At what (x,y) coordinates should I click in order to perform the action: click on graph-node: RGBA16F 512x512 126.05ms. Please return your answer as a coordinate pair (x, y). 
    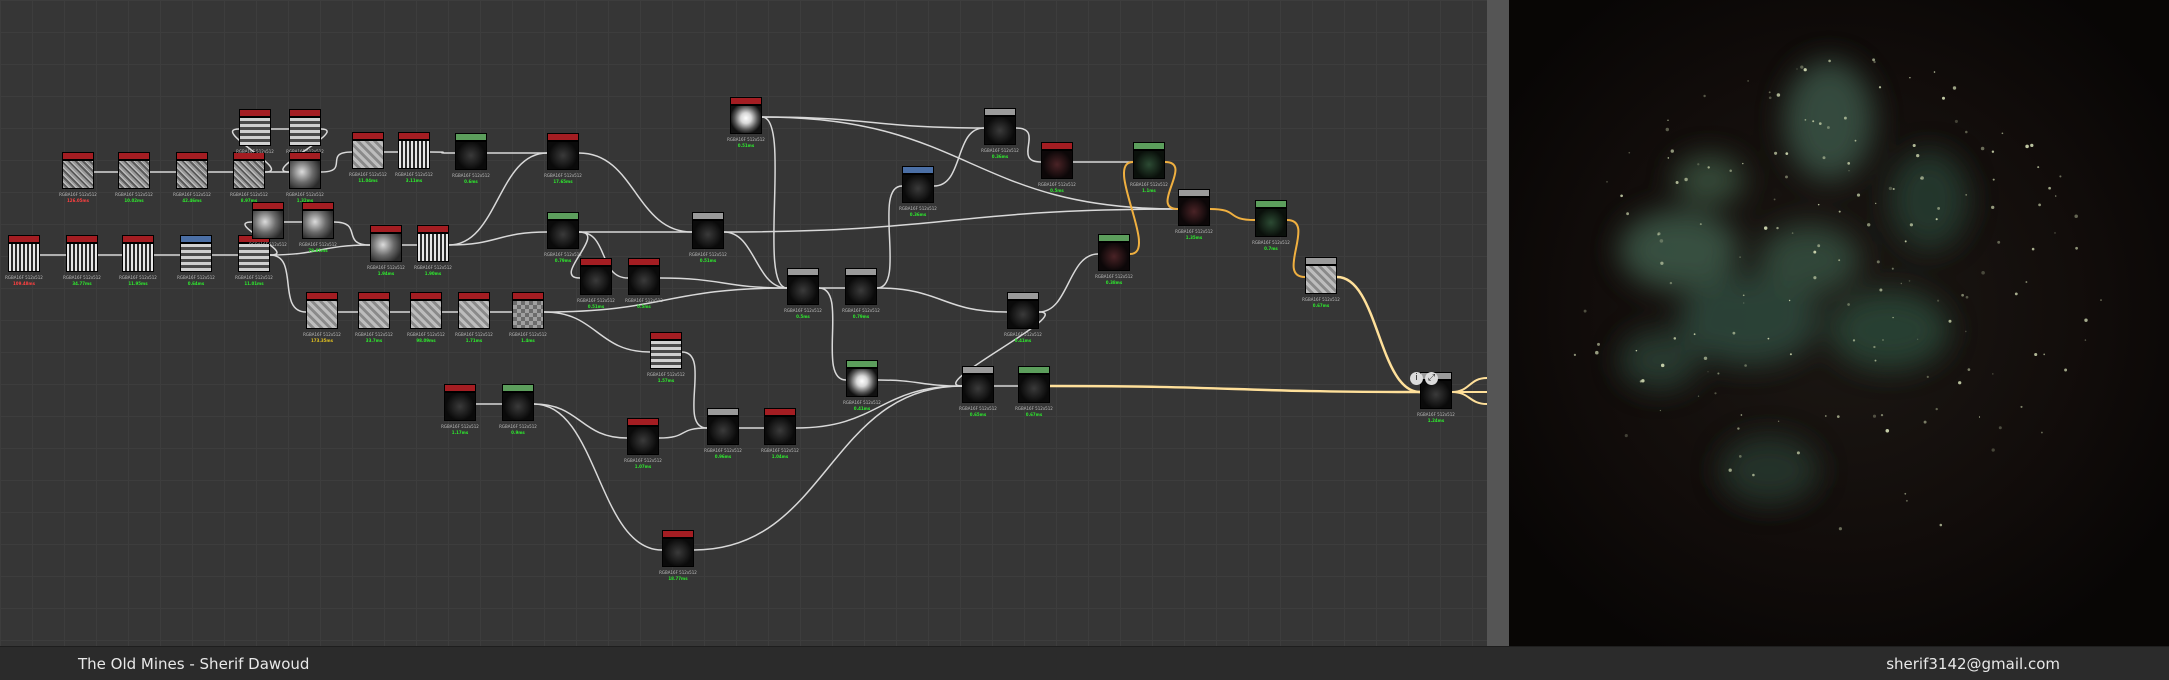
    Looking at the image, I should click on (78, 177).